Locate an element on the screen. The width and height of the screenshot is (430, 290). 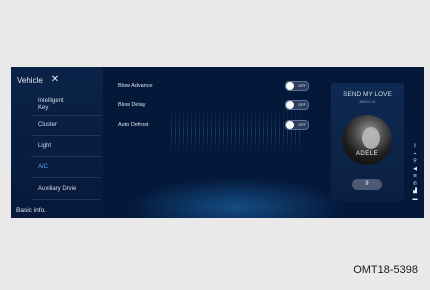
setting-label-auto-defrost: Auto Defrost is located at coordinates (133, 125).